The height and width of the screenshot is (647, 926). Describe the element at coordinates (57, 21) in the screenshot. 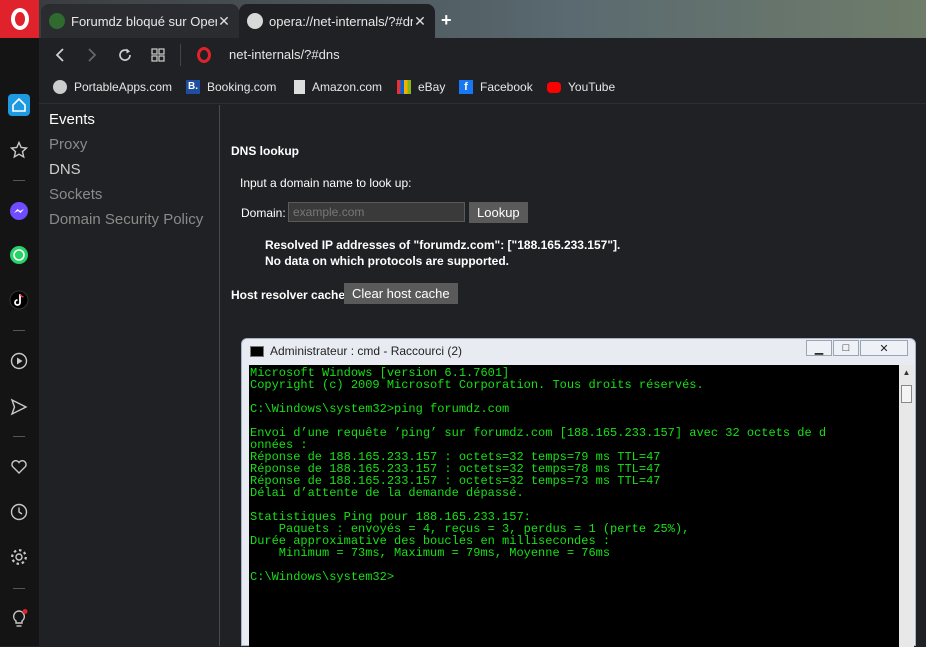

I see `forumdz-favicon-icon` at that location.